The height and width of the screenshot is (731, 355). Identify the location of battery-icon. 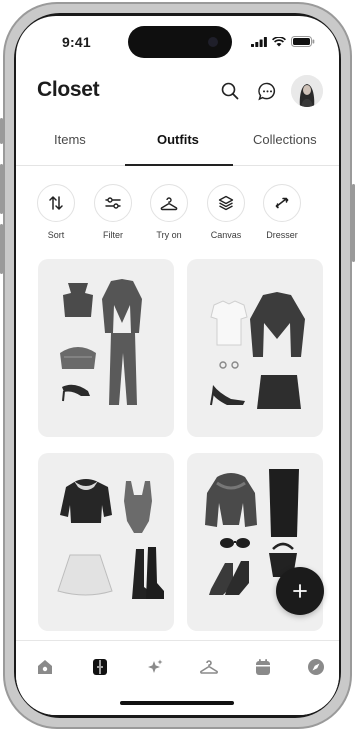
(303, 41).